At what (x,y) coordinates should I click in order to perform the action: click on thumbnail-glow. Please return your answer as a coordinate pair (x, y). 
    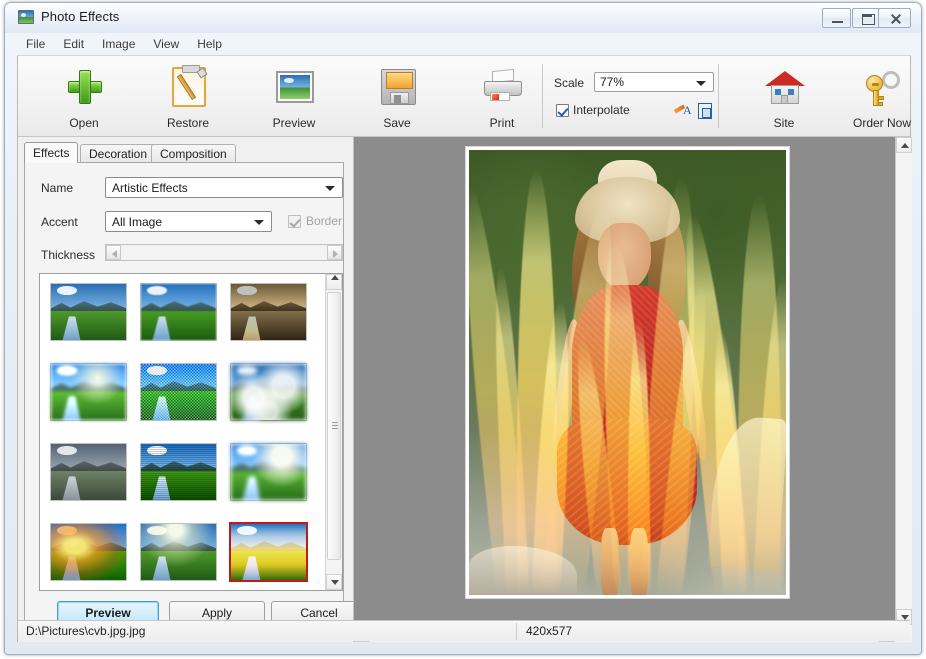
    Looking at the image, I should click on (88, 392).